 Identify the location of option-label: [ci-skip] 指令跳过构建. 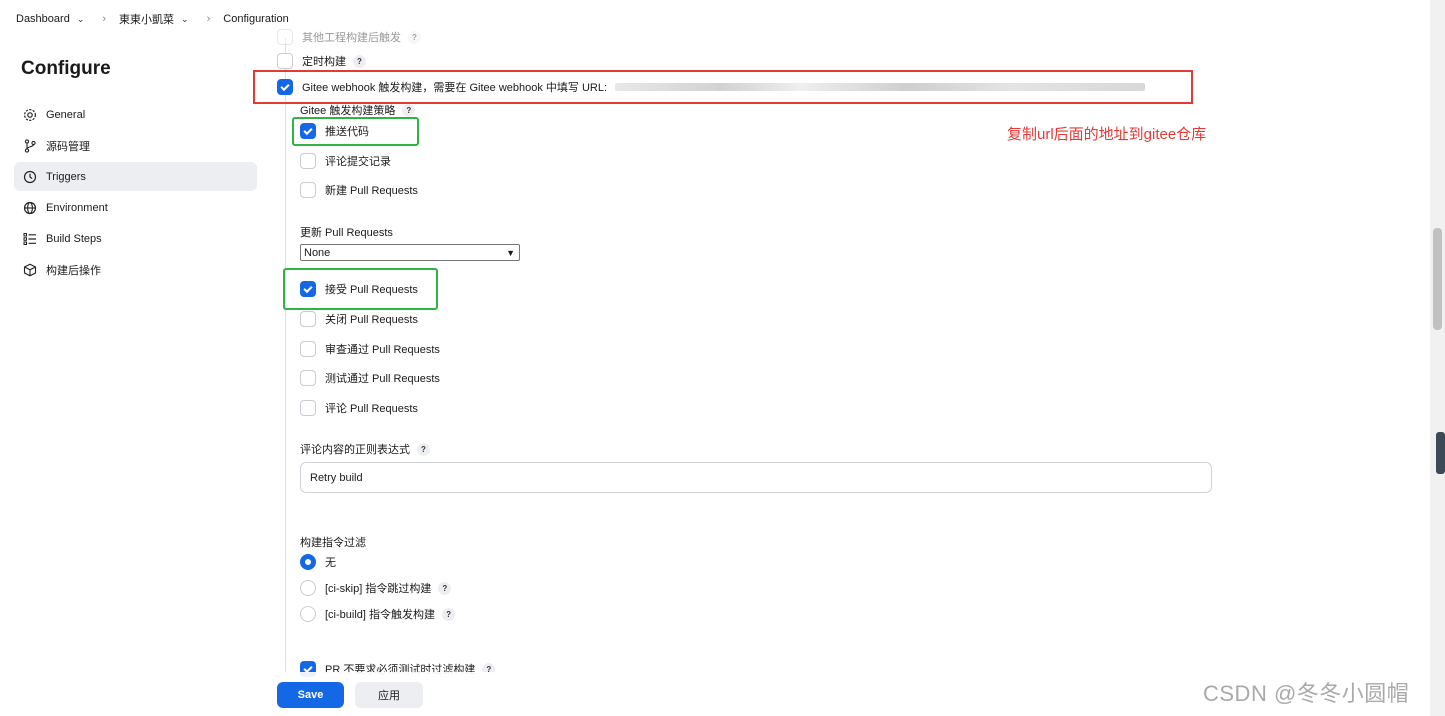
(378, 589).